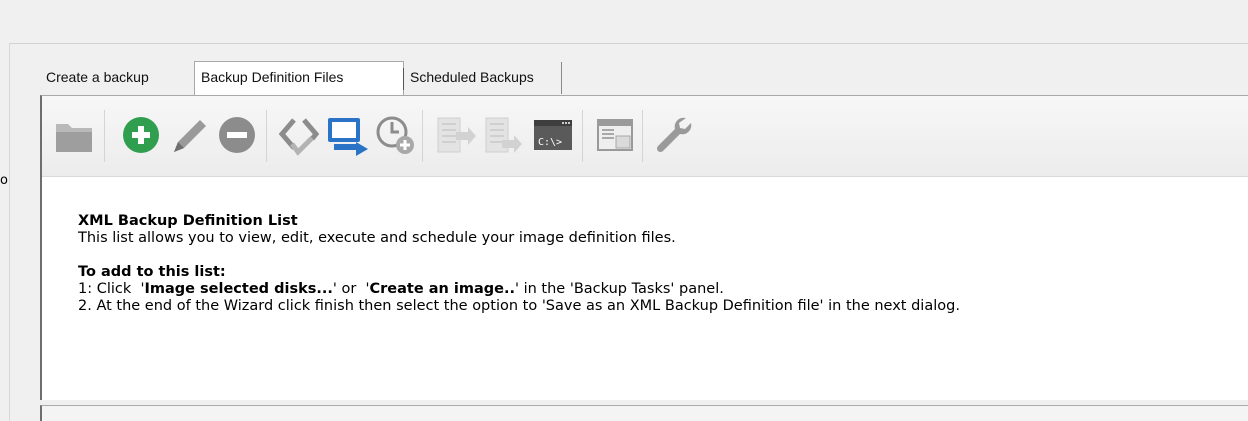 This screenshot has height=421, width=1248. What do you see at coordinates (189, 135) in the screenshot?
I see `edit-pencil-icon` at bounding box center [189, 135].